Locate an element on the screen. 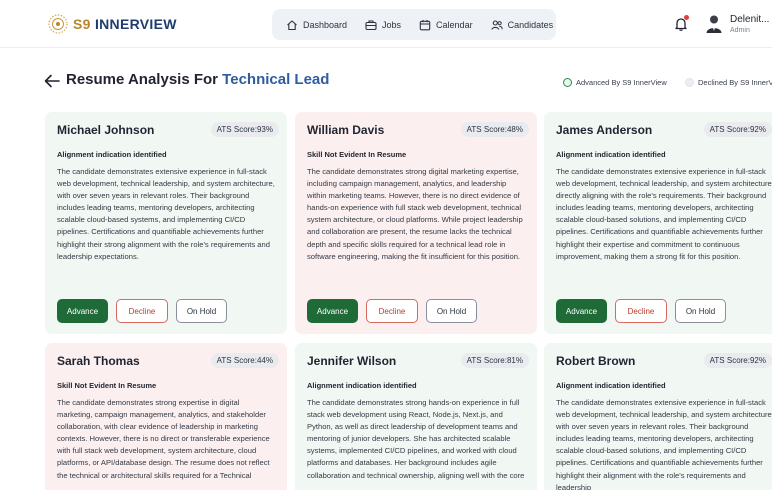 The height and width of the screenshot is (490, 772). nav-jobs: Jobs is located at coordinates (383, 25).